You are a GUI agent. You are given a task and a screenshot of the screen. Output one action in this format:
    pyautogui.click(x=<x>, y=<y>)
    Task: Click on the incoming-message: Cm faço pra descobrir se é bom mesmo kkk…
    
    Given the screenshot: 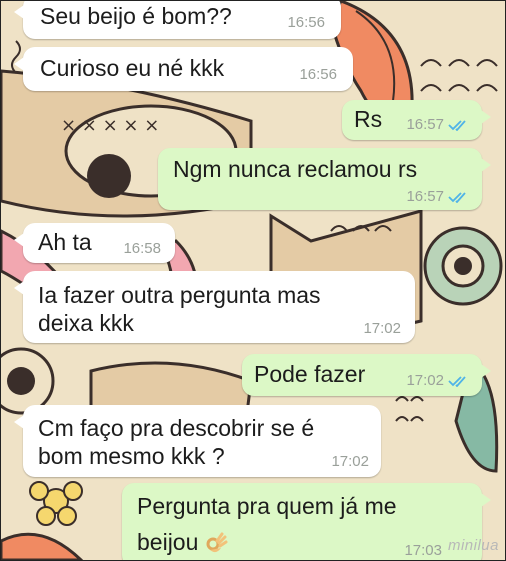 What is the action you would take?
    pyautogui.click(x=197, y=441)
    